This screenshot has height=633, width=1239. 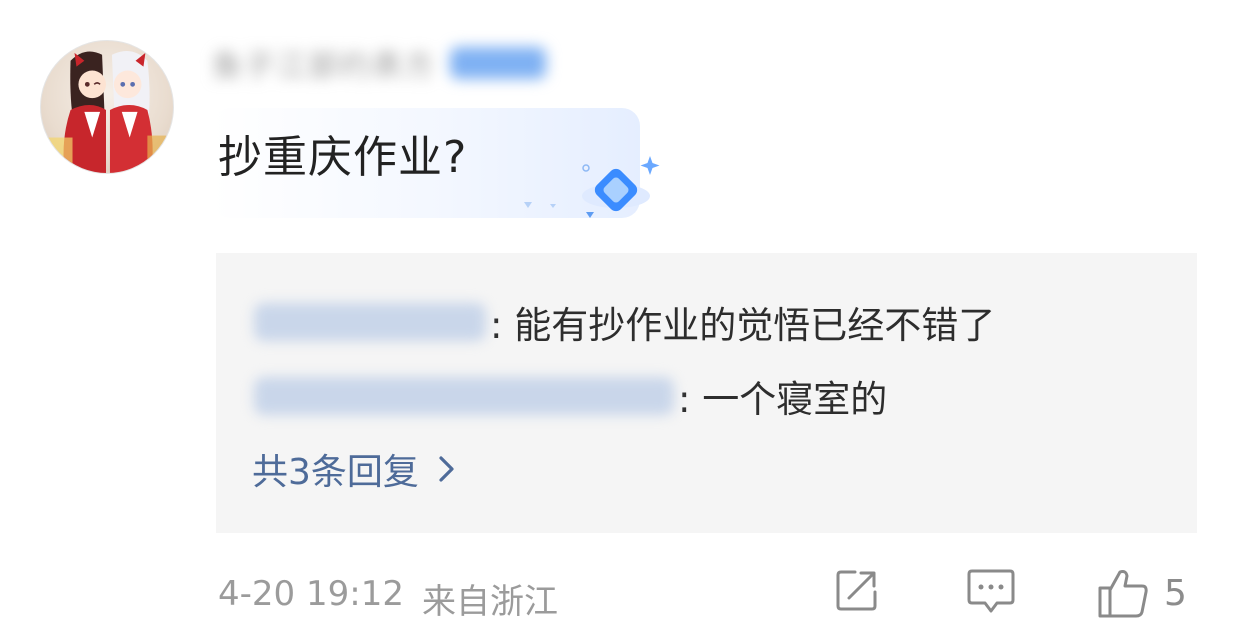 I want to click on comment-time: 4-20 19:12, so click(x=311, y=594).